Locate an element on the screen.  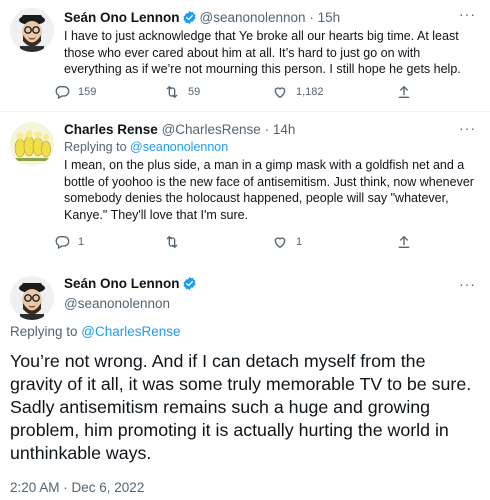
reply-count: 1 is located at coordinates (81, 242).